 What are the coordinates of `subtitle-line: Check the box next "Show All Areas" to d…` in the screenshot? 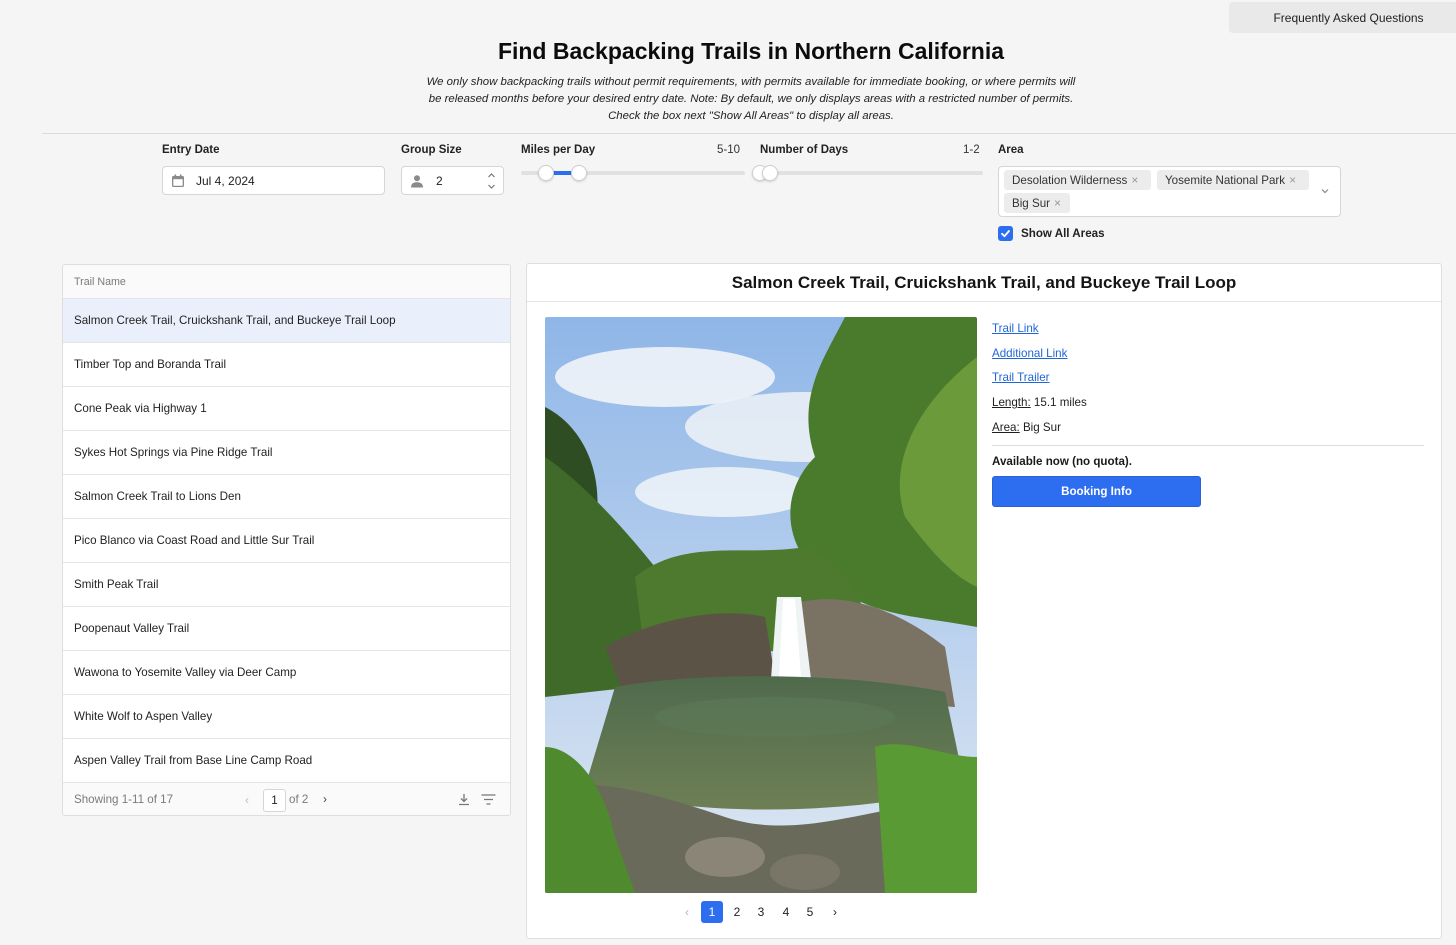 It's located at (751, 116).